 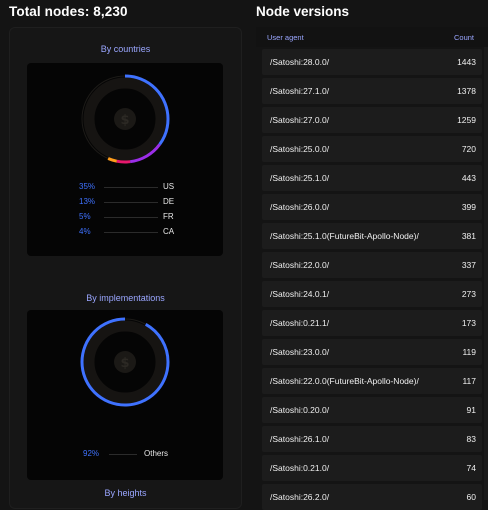 I want to click on legend-label: US, so click(x=169, y=186).